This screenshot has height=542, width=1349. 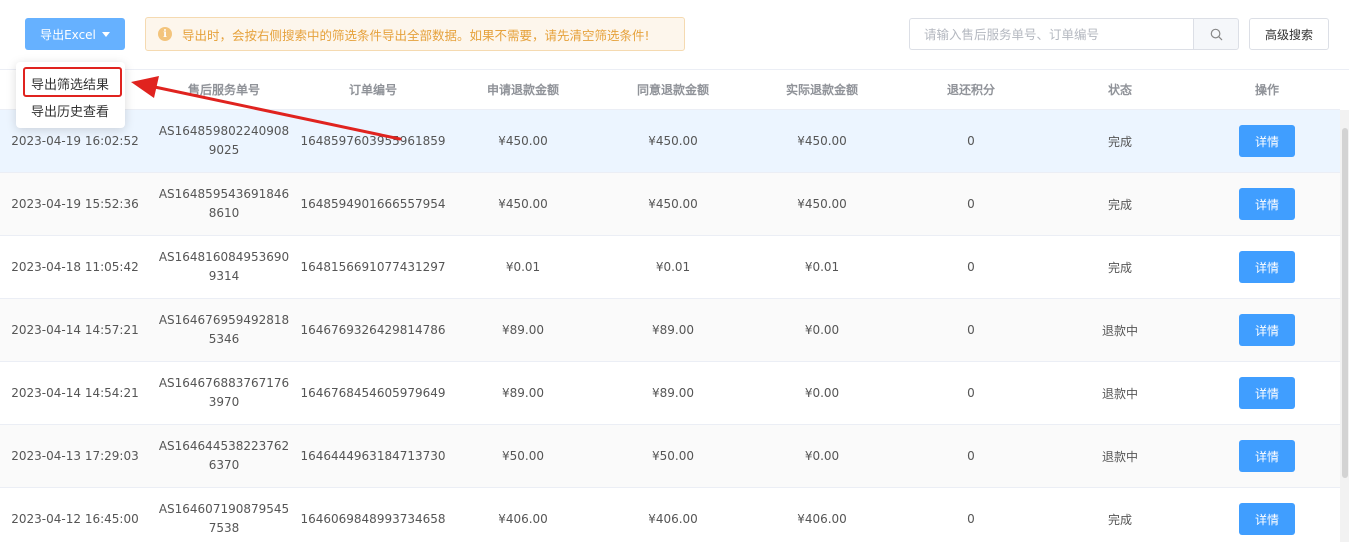 What do you see at coordinates (224, 329) in the screenshot?
I see `cell-aftersale-no: AS1646769594928185346` at bounding box center [224, 329].